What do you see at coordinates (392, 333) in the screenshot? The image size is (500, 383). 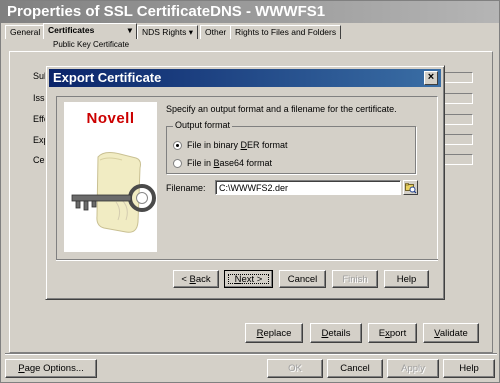 I see `export-button: Export` at bounding box center [392, 333].